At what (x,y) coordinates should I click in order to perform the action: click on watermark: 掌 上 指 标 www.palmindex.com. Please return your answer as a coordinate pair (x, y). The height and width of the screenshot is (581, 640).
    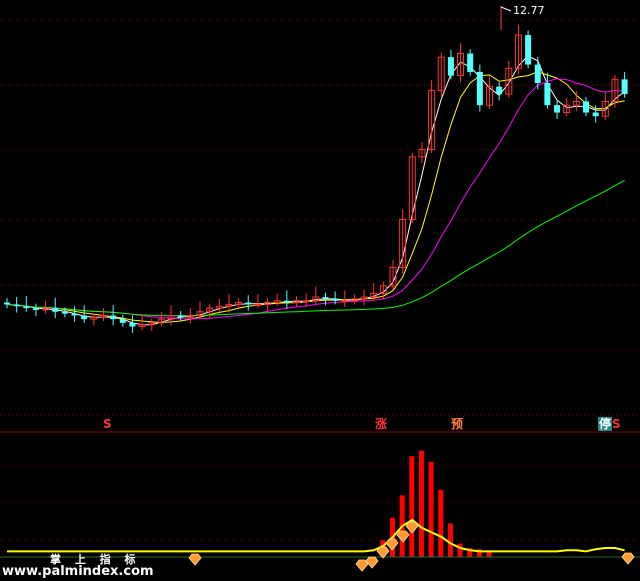
    Looking at the image, I should click on (100, 566).